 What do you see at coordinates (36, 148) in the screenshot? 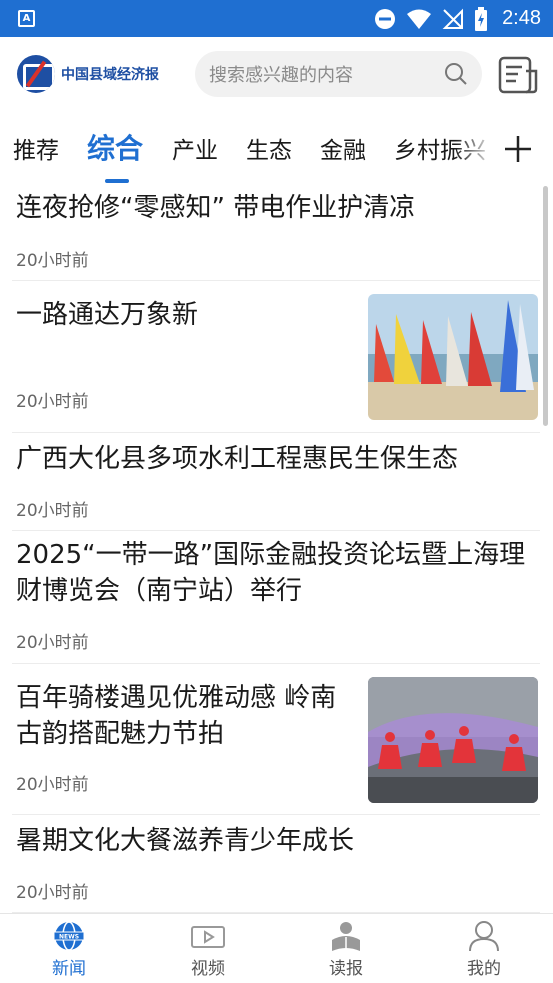
I see `tab-recommend: 推荐` at bounding box center [36, 148].